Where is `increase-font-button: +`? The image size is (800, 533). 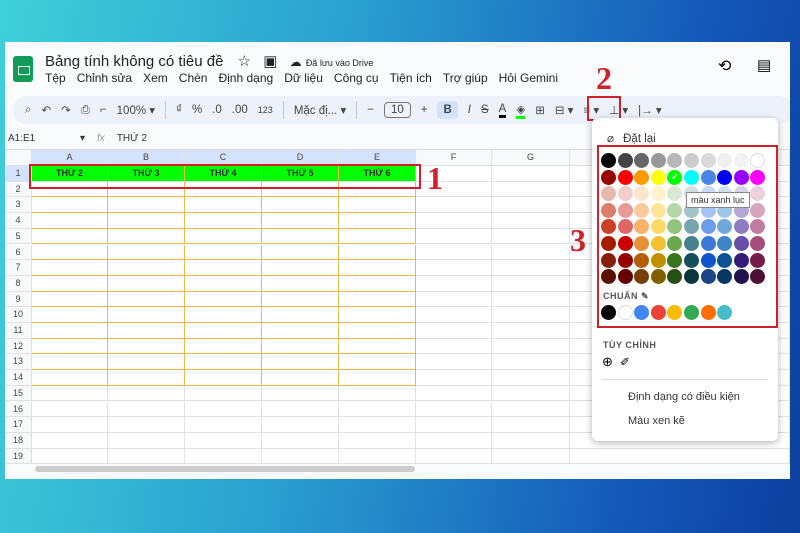 increase-font-button: + is located at coordinates (424, 110).